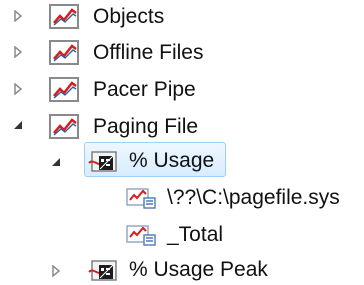  I want to click on tree-item-usage-peak: % Usage Peak, so click(198, 270).